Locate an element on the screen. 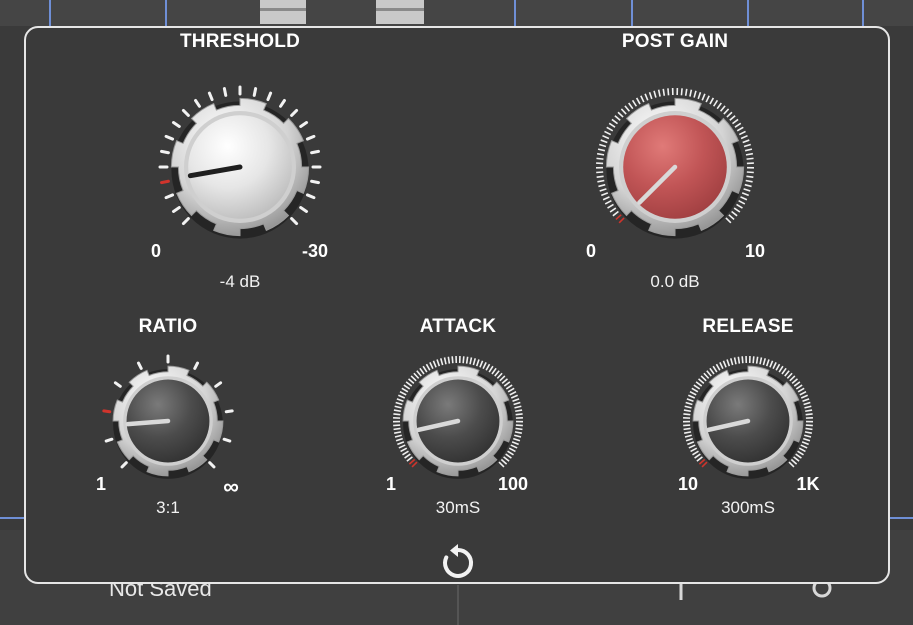 The height and width of the screenshot is (625, 913). reset-button is located at coordinates (458, 563).